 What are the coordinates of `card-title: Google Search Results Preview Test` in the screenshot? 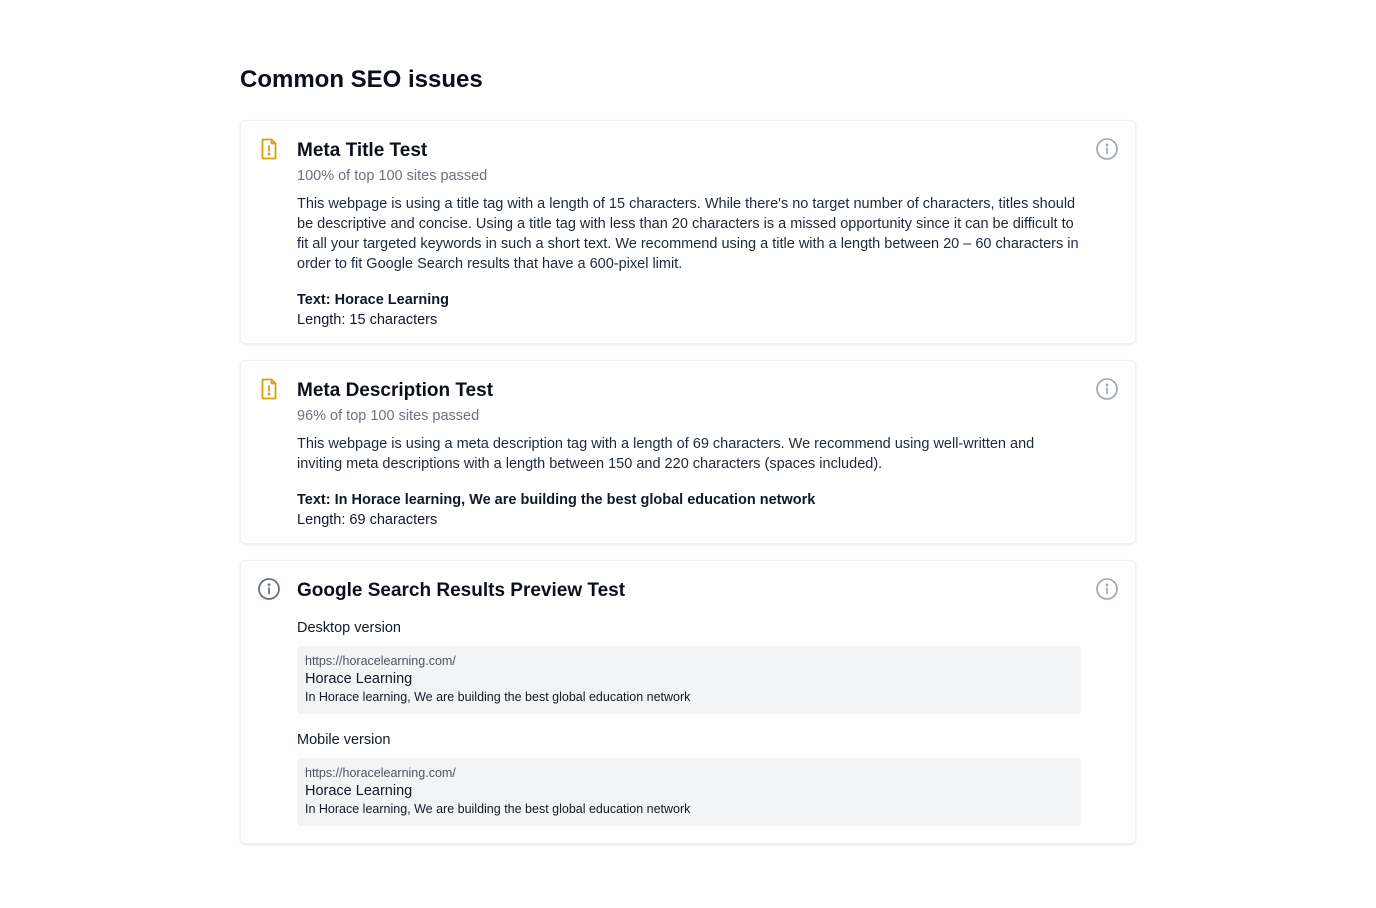 It's located at (461, 590).